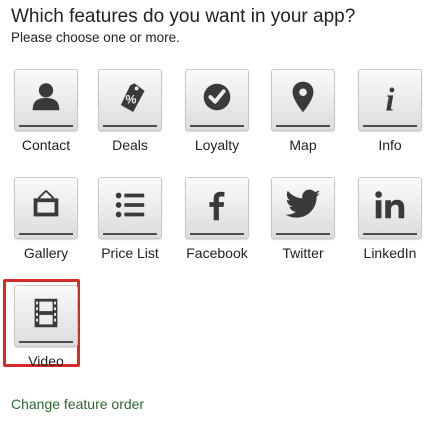  I want to click on feature-map: Map, so click(303, 116).